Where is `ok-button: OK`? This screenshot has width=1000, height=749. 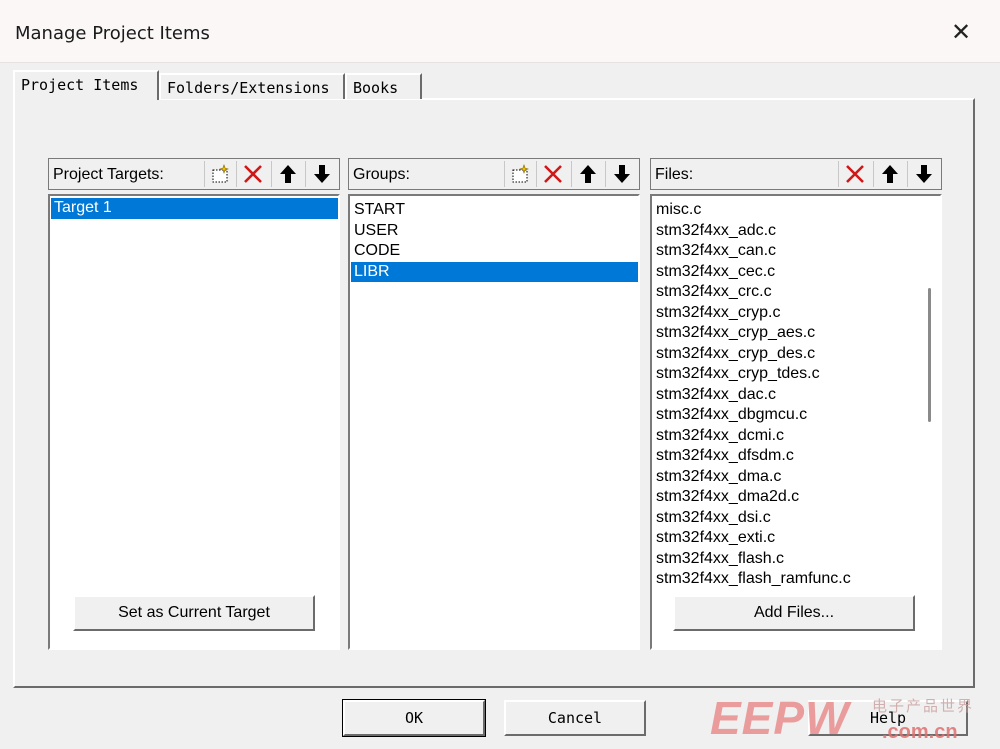
ok-button: OK is located at coordinates (414, 718).